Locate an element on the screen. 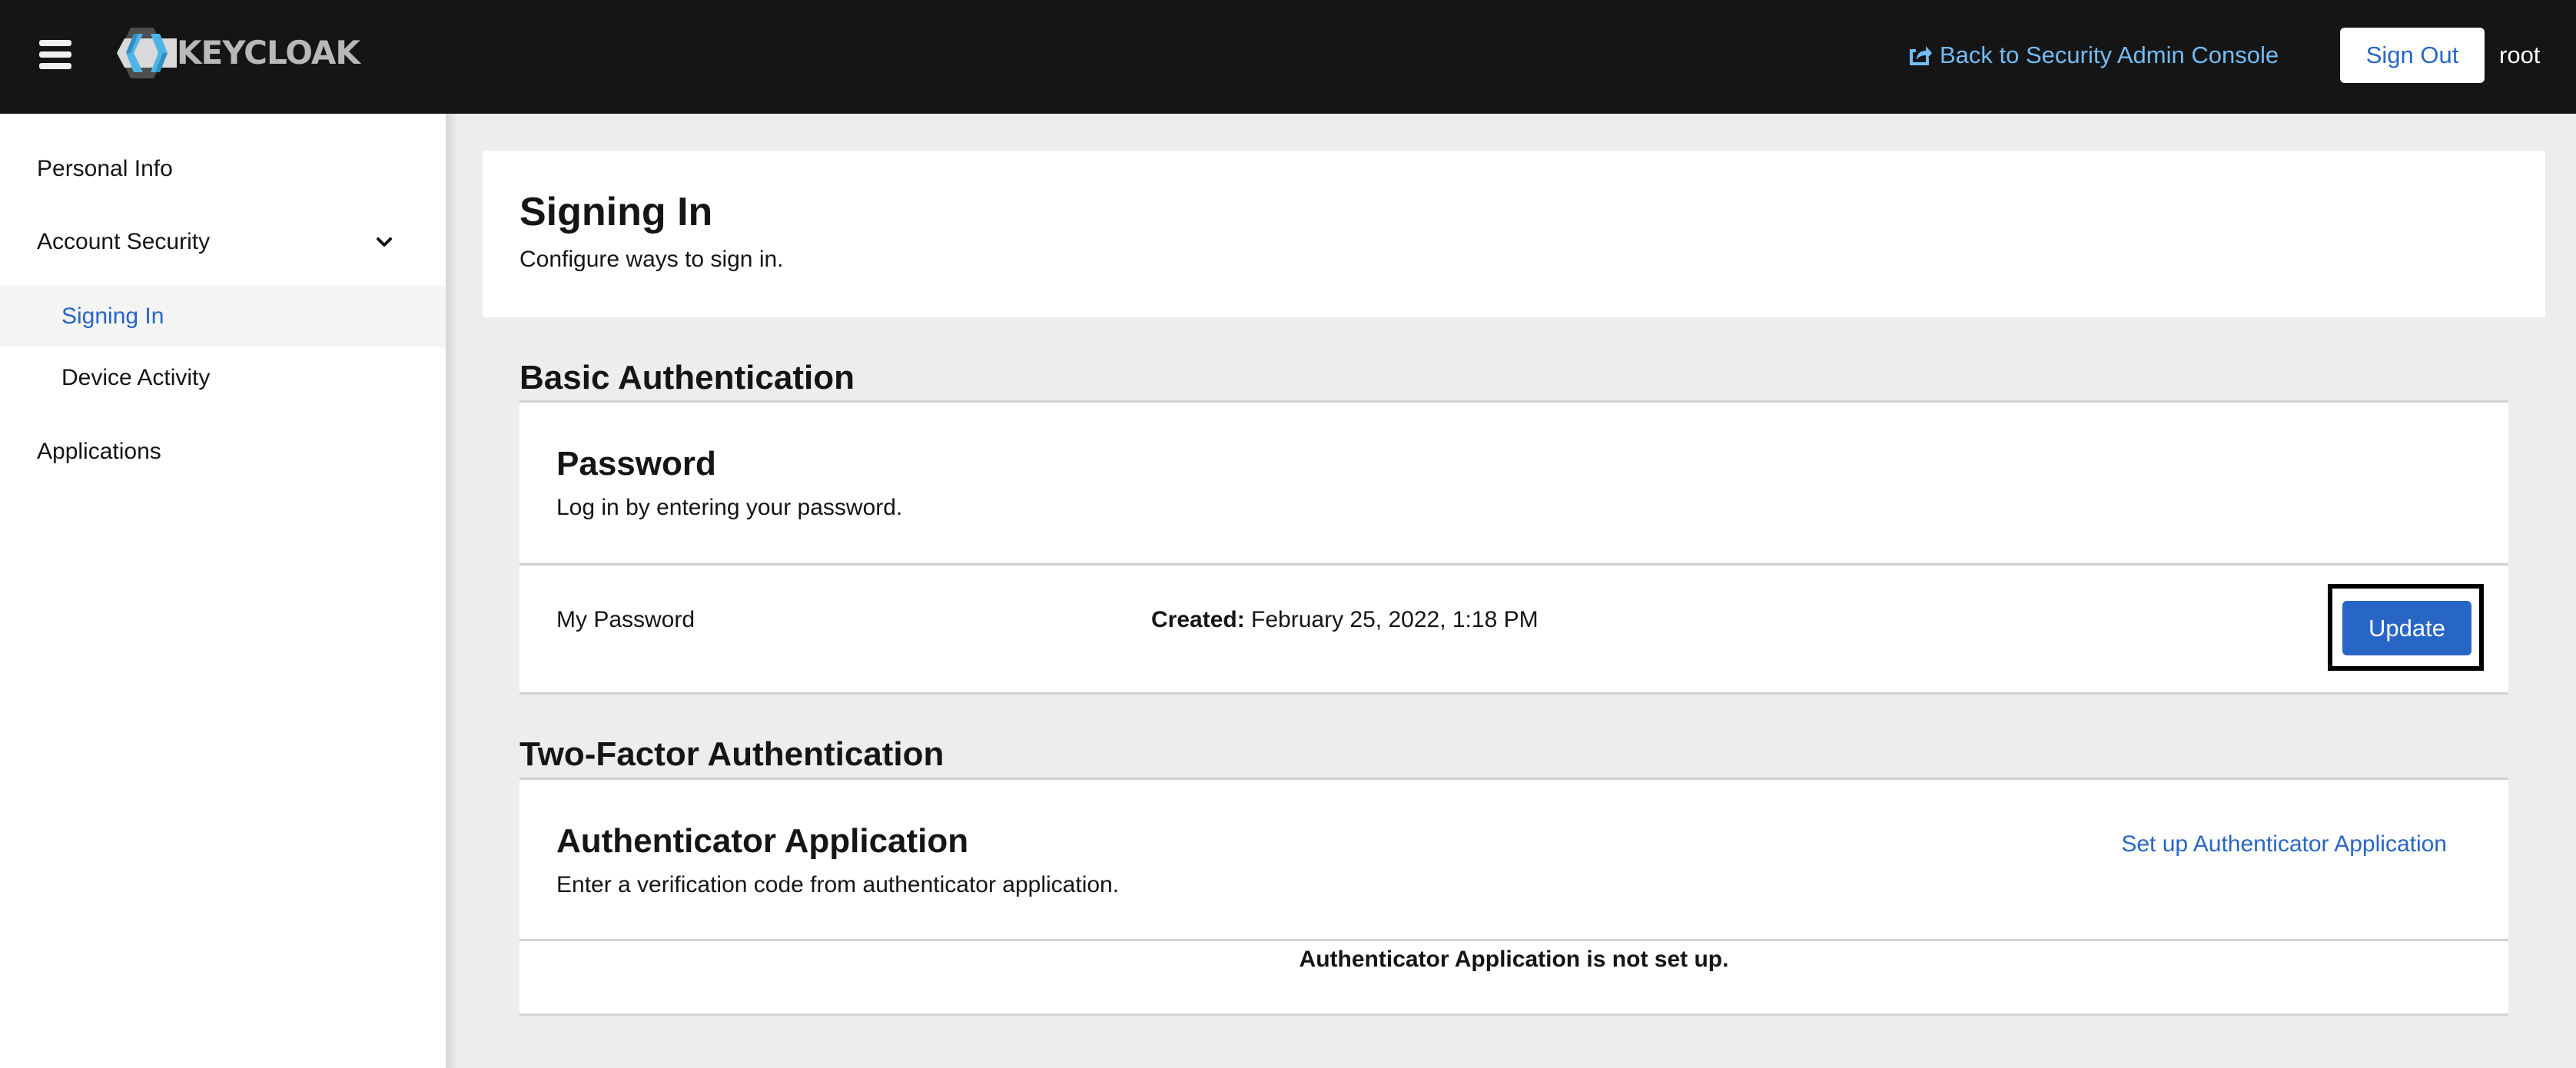 This screenshot has width=2576, height=1068. sidebar-item-label: Personal Info is located at coordinates (105, 168).